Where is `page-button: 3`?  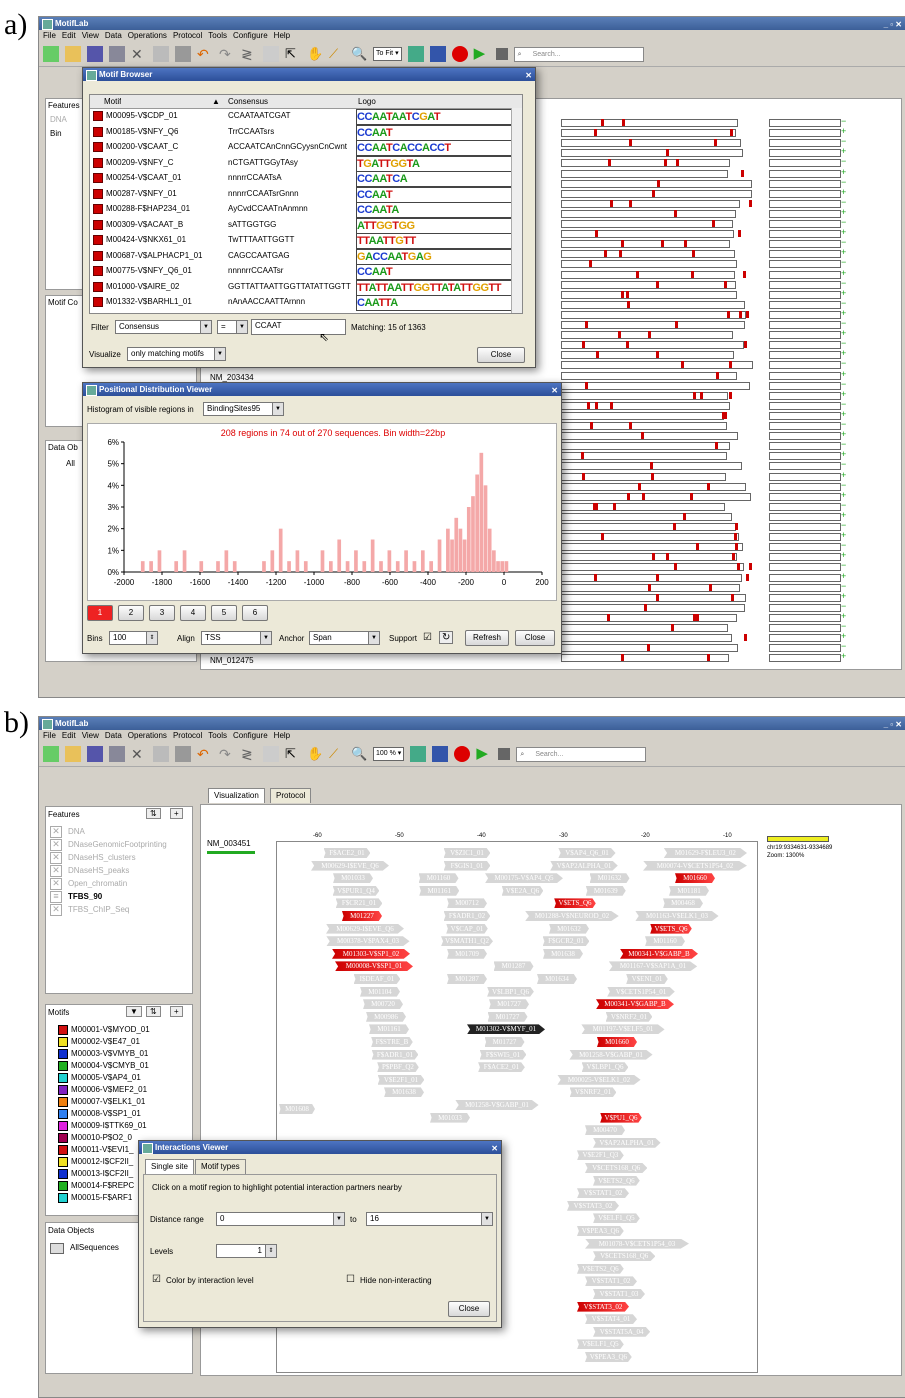 page-button: 3 is located at coordinates (162, 613).